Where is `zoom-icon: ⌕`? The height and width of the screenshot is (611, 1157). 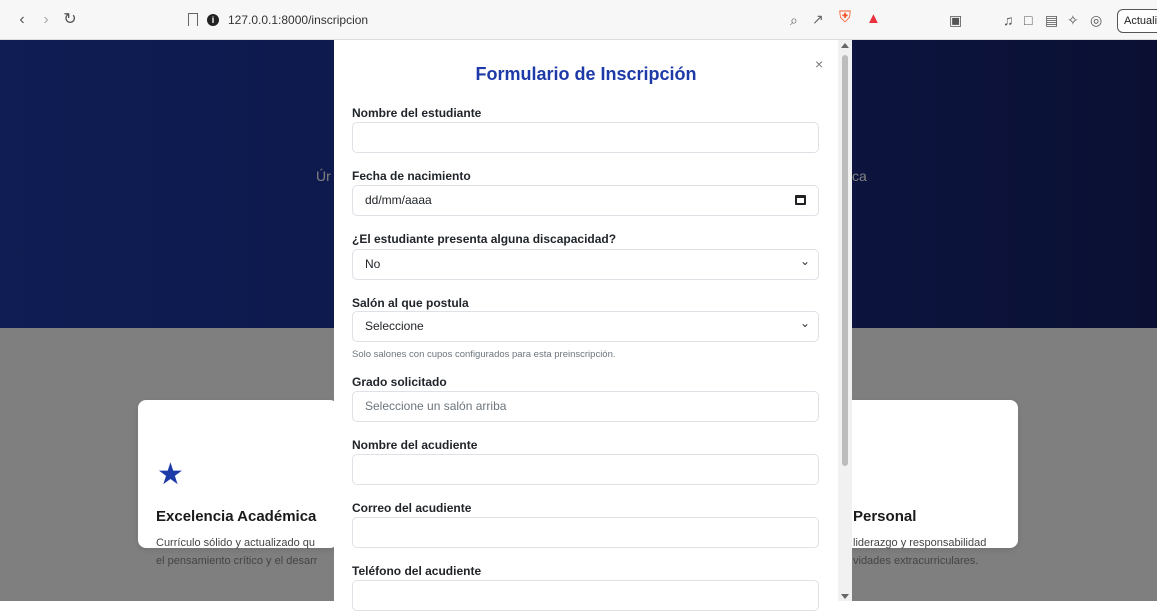
zoom-icon: ⌕ is located at coordinates (794, 20).